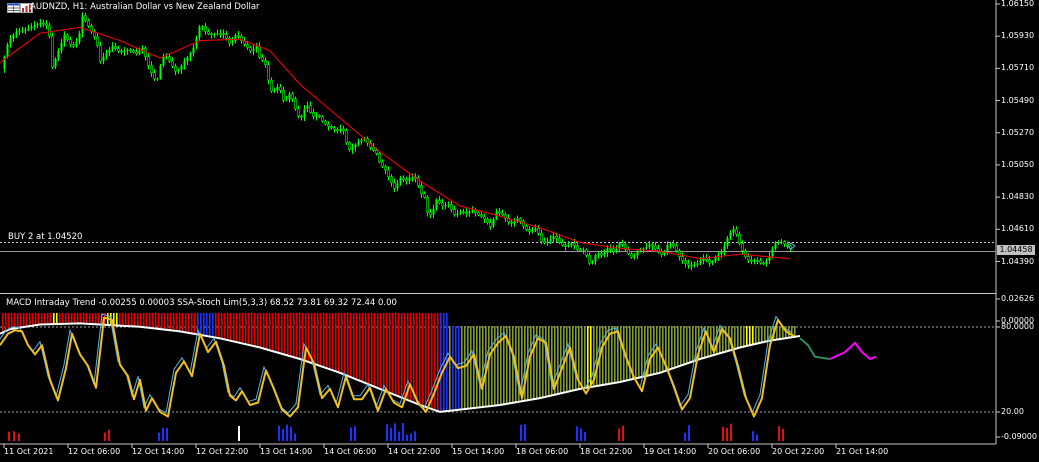 The height and width of the screenshot is (462, 1039). I want to click on time-tick-label: 13 Oct 14:00, so click(286, 451).